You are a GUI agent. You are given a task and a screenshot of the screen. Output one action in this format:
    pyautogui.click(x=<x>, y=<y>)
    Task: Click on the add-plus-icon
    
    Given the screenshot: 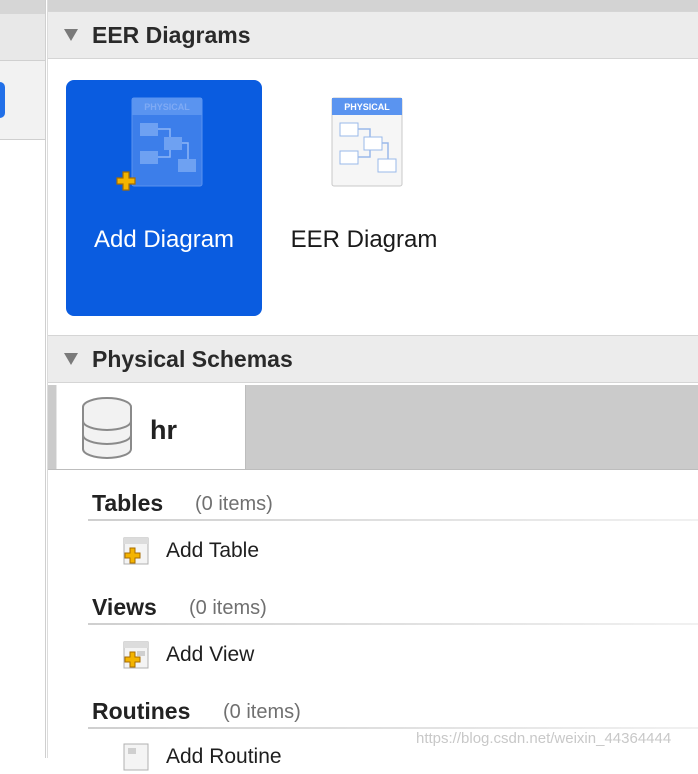 What is the action you would take?
    pyautogui.click(x=126, y=181)
    